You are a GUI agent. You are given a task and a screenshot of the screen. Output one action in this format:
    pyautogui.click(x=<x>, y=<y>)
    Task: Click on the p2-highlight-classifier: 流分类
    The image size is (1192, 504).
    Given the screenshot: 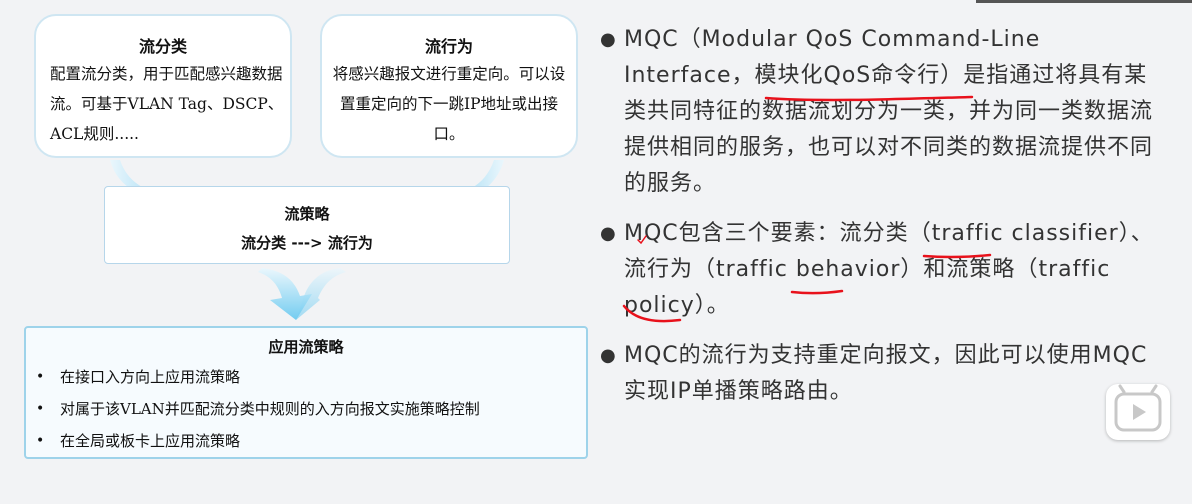 What is the action you would take?
    pyautogui.click(x=874, y=233)
    